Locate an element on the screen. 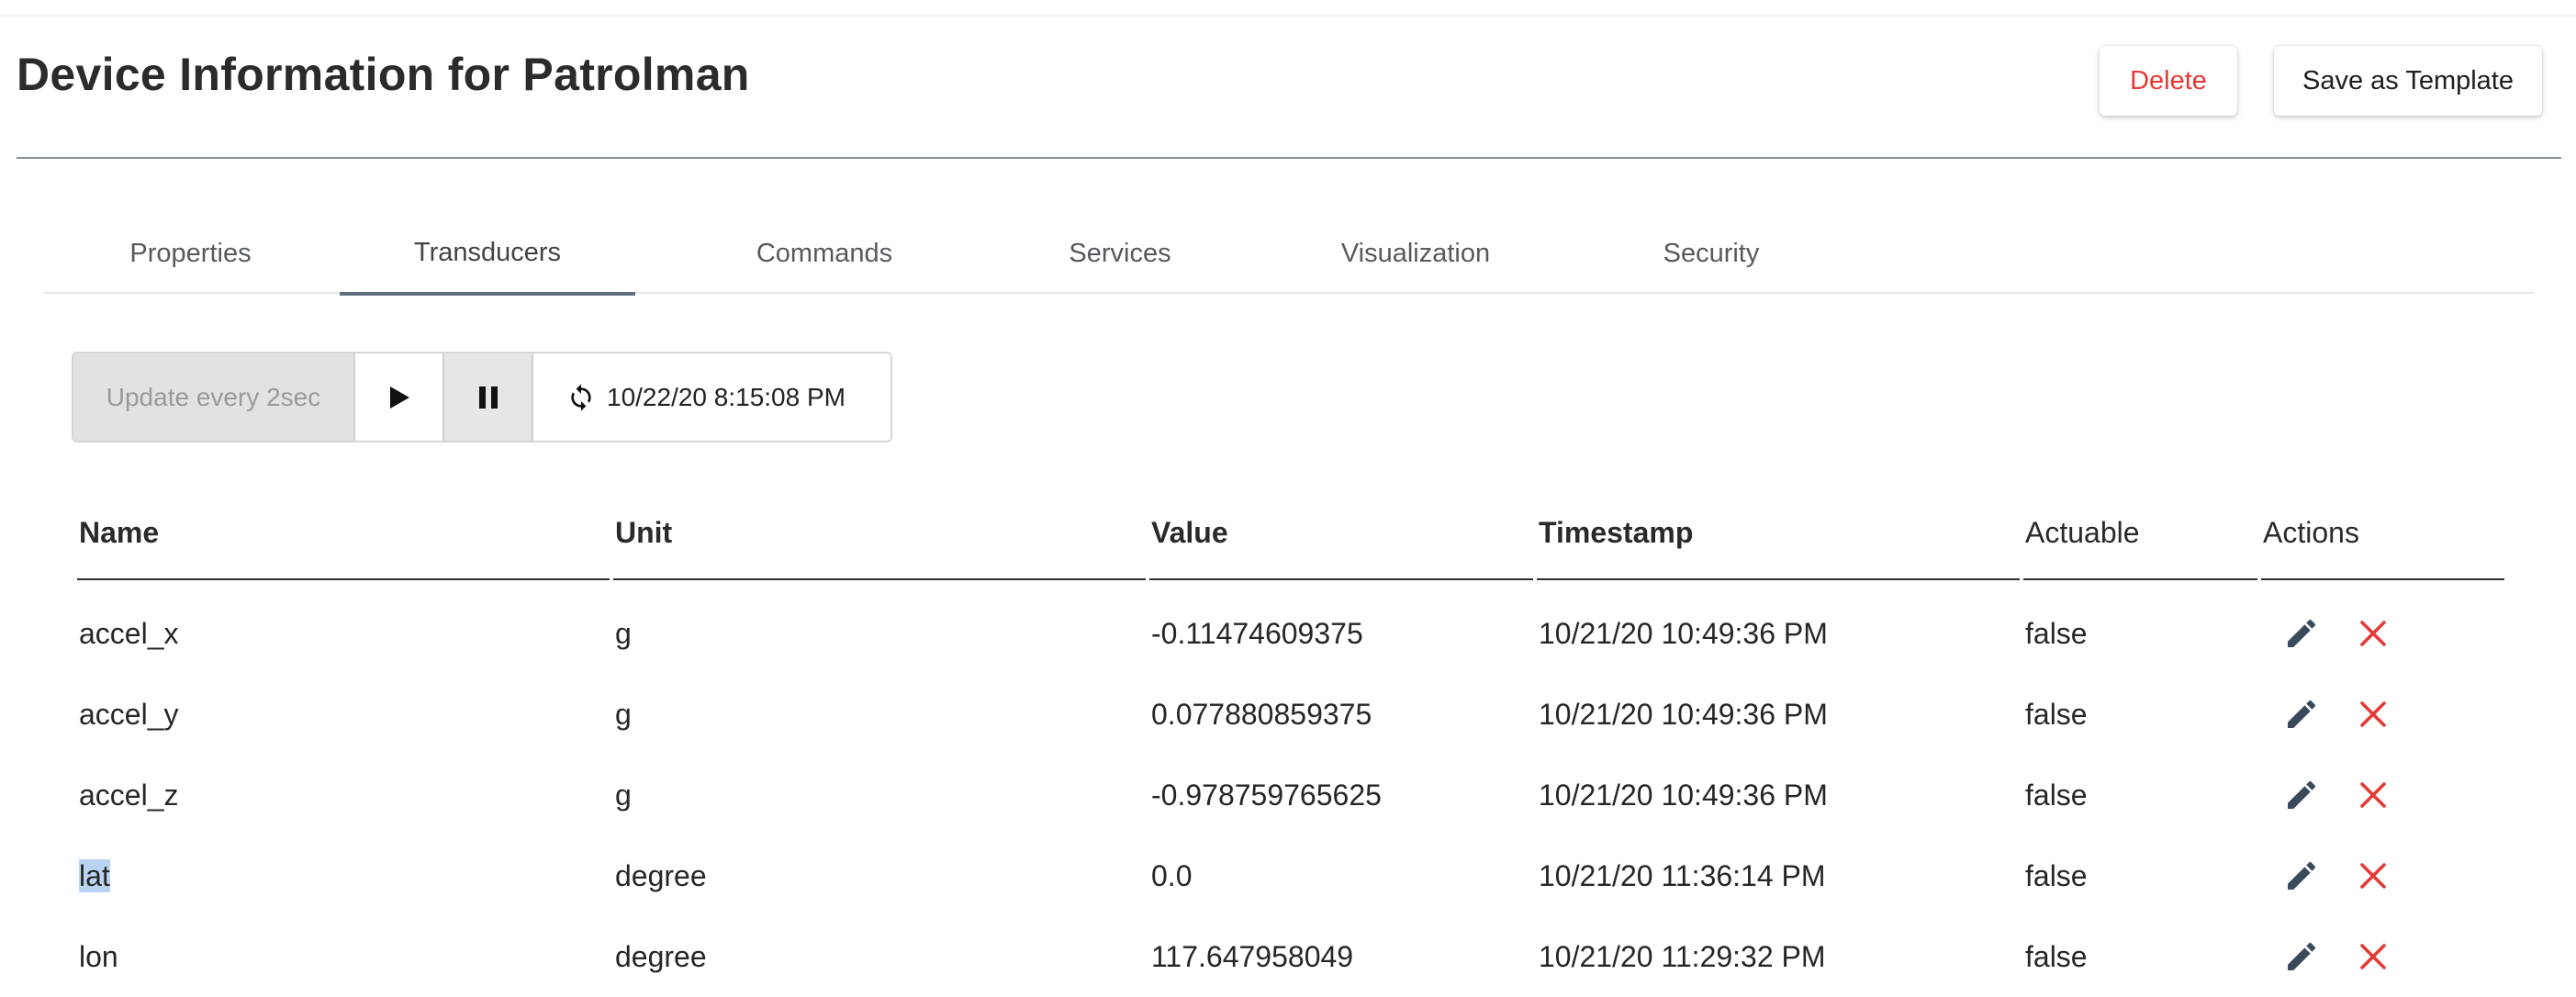 This screenshot has width=2576, height=997. cell-name: accel_y is located at coordinates (129, 714).